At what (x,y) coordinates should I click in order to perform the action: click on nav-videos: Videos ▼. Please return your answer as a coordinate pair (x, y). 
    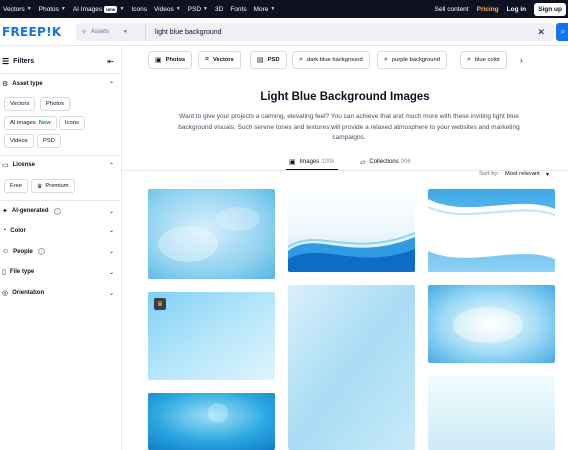
    Looking at the image, I should click on (167, 9).